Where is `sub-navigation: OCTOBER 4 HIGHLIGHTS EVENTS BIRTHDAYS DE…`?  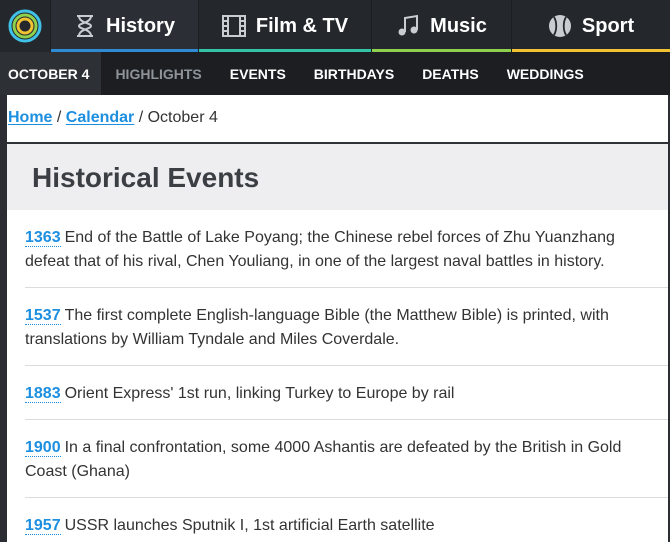
sub-navigation: OCTOBER 4 HIGHLIGHTS EVENTS BIRTHDAYS DE… is located at coordinates (335, 73).